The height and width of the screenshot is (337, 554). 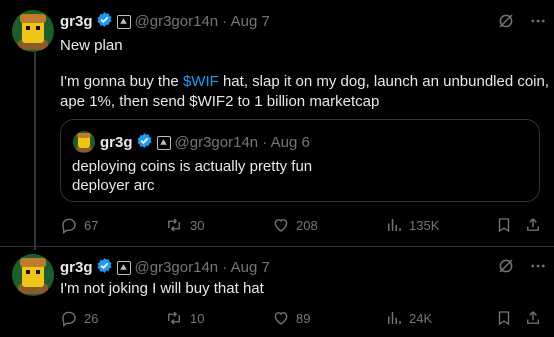 What do you see at coordinates (192, 166) in the screenshot?
I see `quoted-text-line-1: deploying coins is actually pretty fun` at bounding box center [192, 166].